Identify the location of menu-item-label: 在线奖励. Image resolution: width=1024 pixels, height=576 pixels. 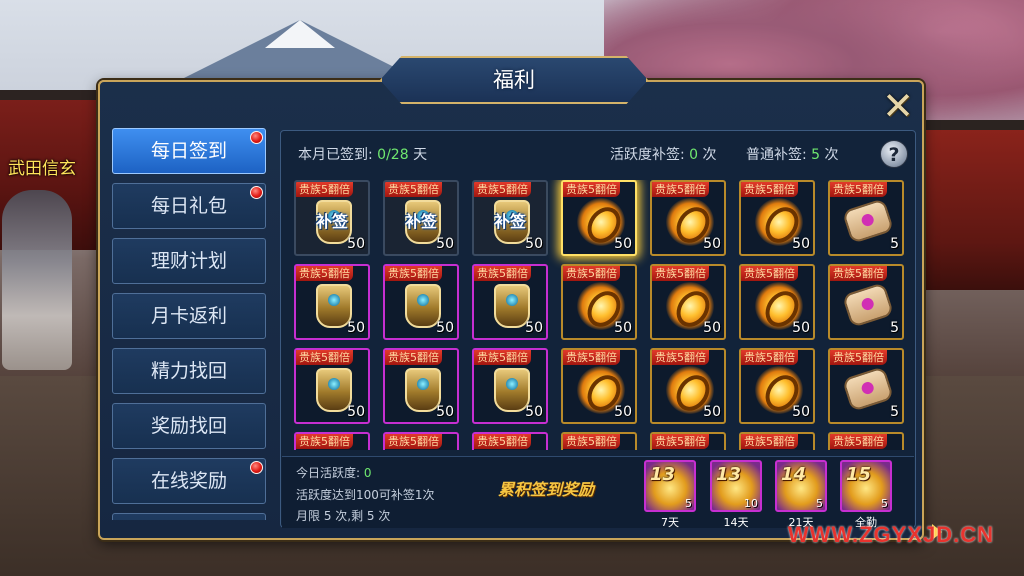
(188, 481).